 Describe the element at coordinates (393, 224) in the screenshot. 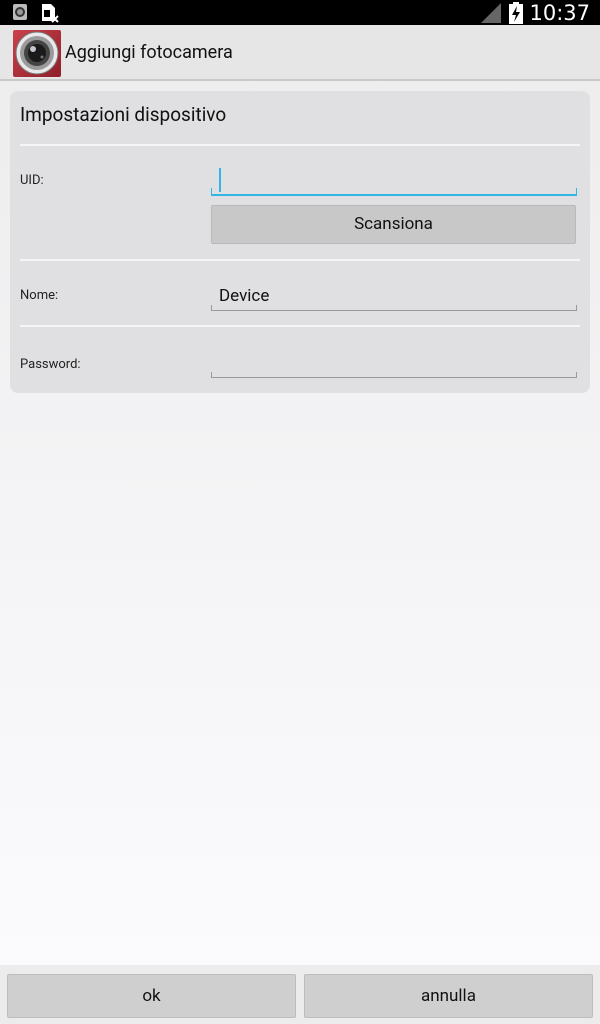

I see `scan-button: Scansiona` at that location.